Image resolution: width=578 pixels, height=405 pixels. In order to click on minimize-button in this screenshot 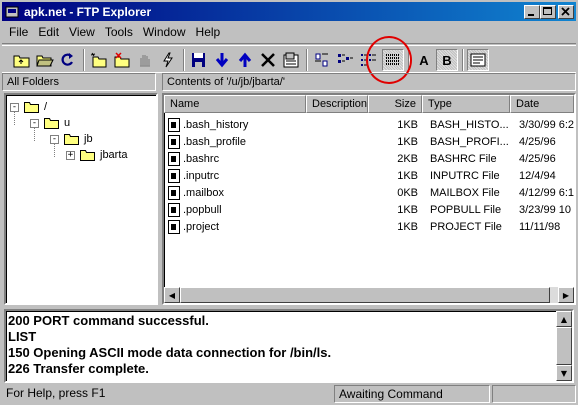, I will do `click(532, 11)`.